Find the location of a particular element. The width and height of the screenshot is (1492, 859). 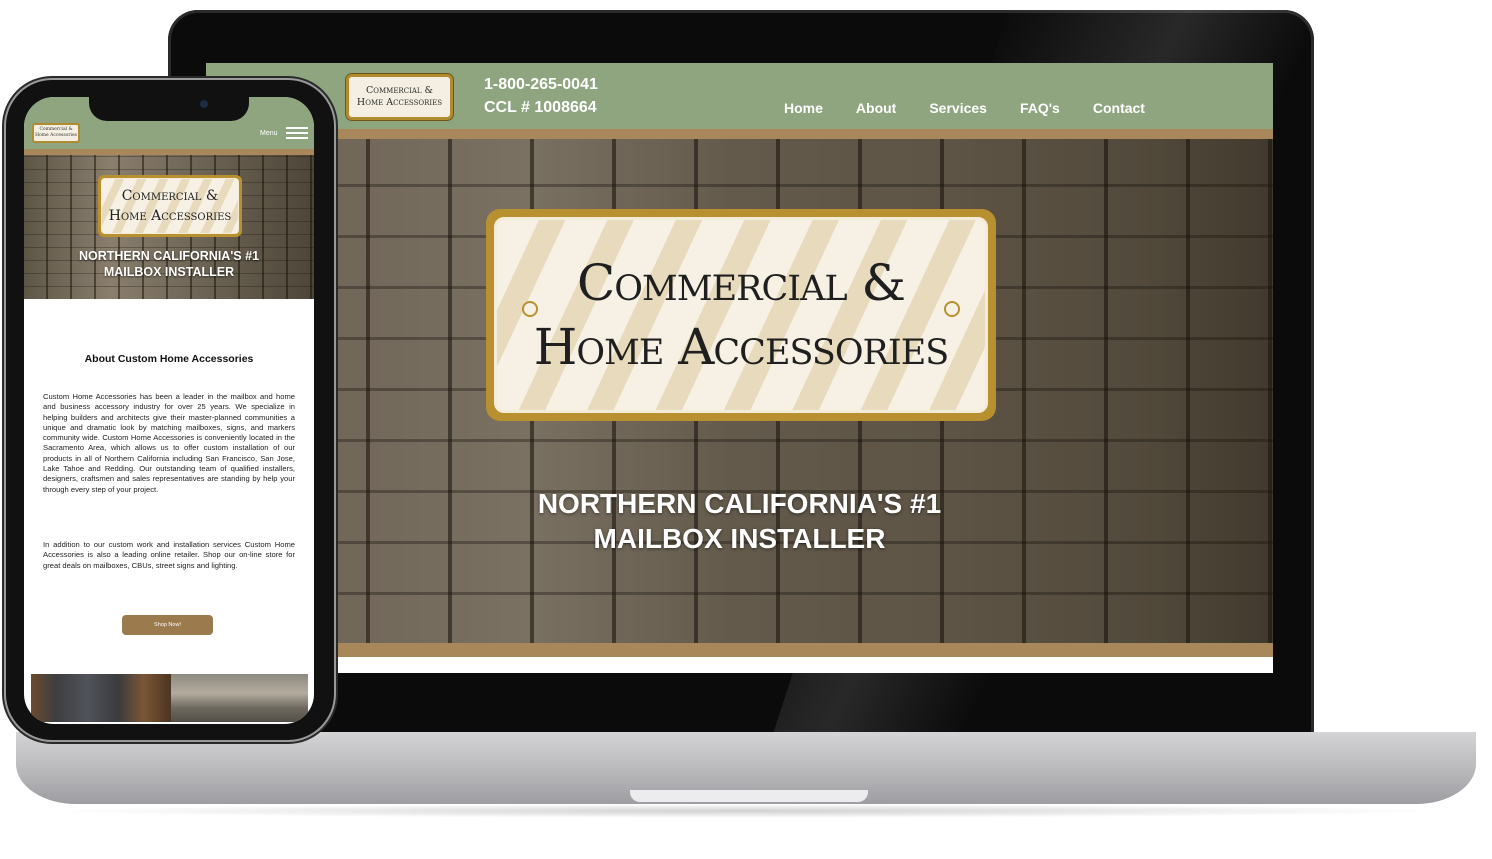

laptop-trackpad-notch is located at coordinates (749, 796).